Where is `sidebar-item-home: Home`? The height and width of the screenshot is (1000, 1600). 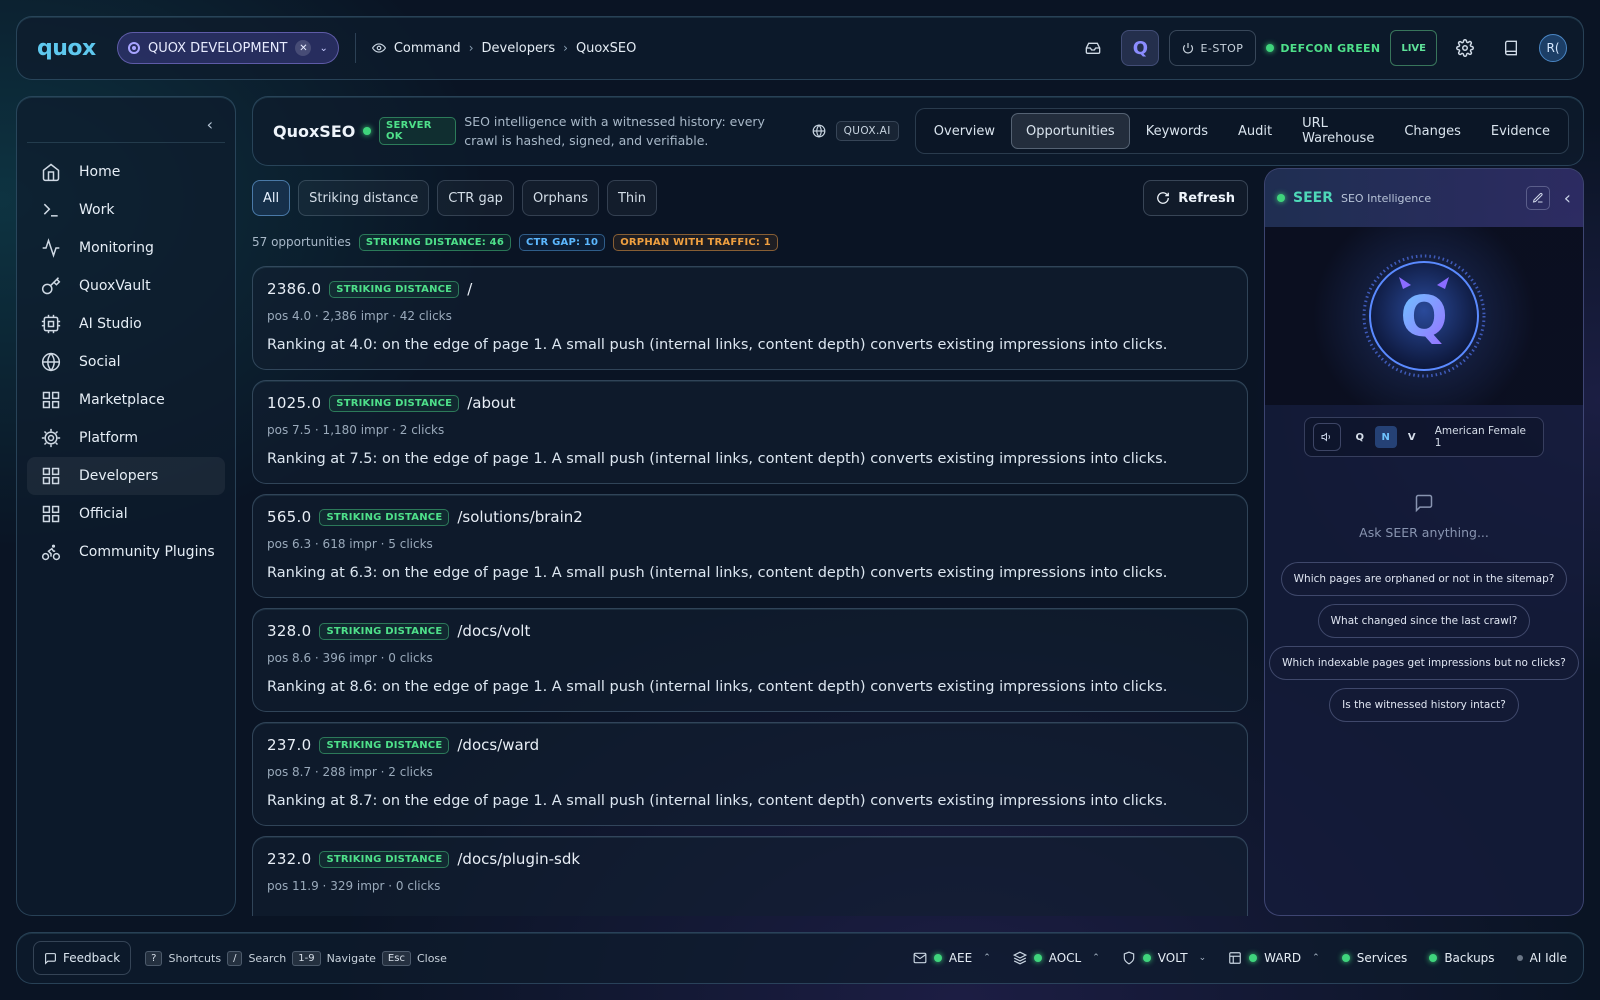
sidebar-item-home: Home is located at coordinates (126, 172).